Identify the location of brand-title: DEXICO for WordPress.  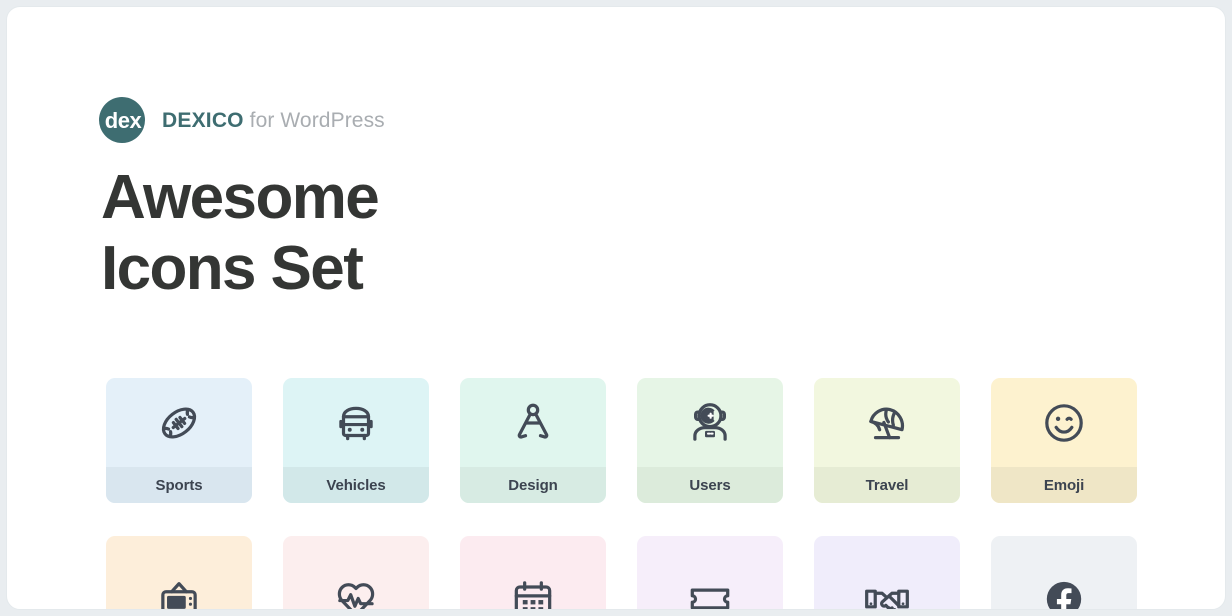
(273, 120).